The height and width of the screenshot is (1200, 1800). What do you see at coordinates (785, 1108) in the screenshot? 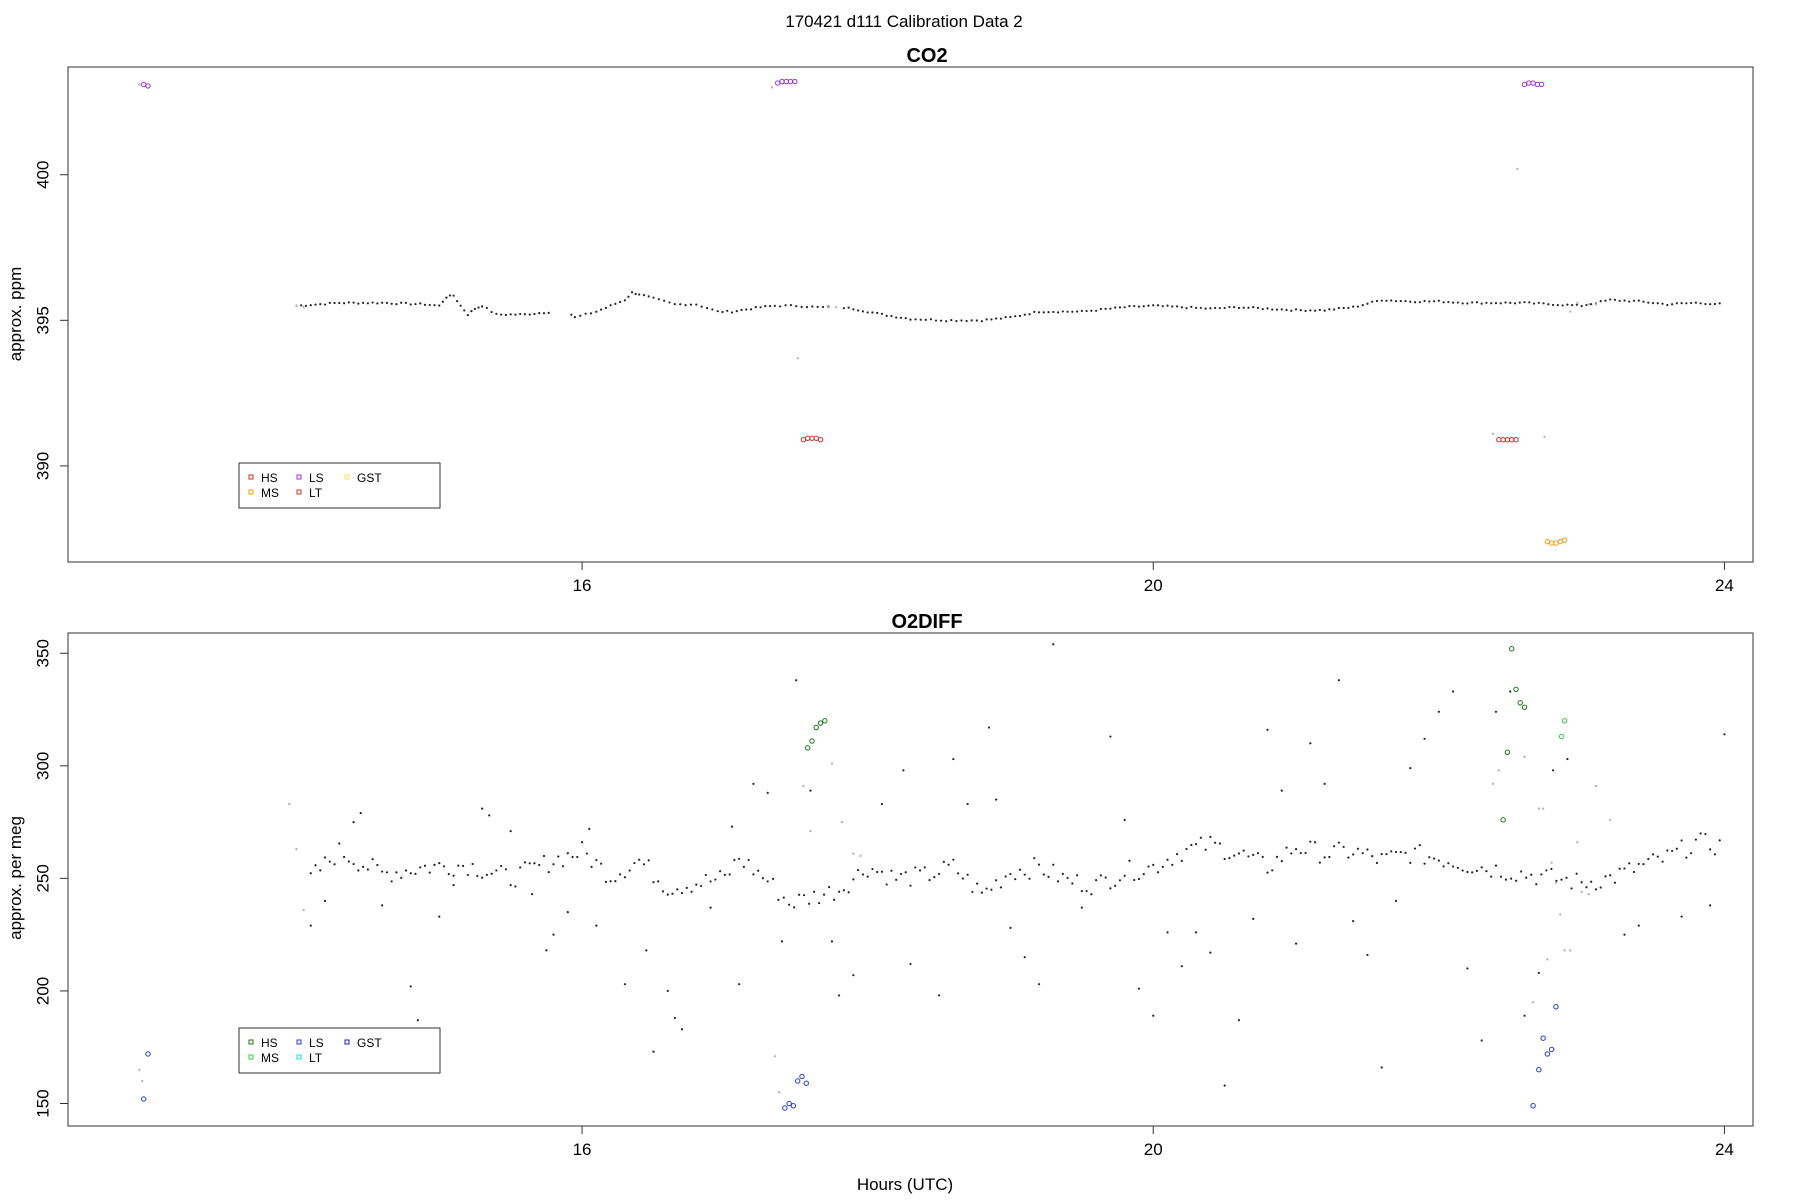
I see `o2diff-ls-point` at bounding box center [785, 1108].